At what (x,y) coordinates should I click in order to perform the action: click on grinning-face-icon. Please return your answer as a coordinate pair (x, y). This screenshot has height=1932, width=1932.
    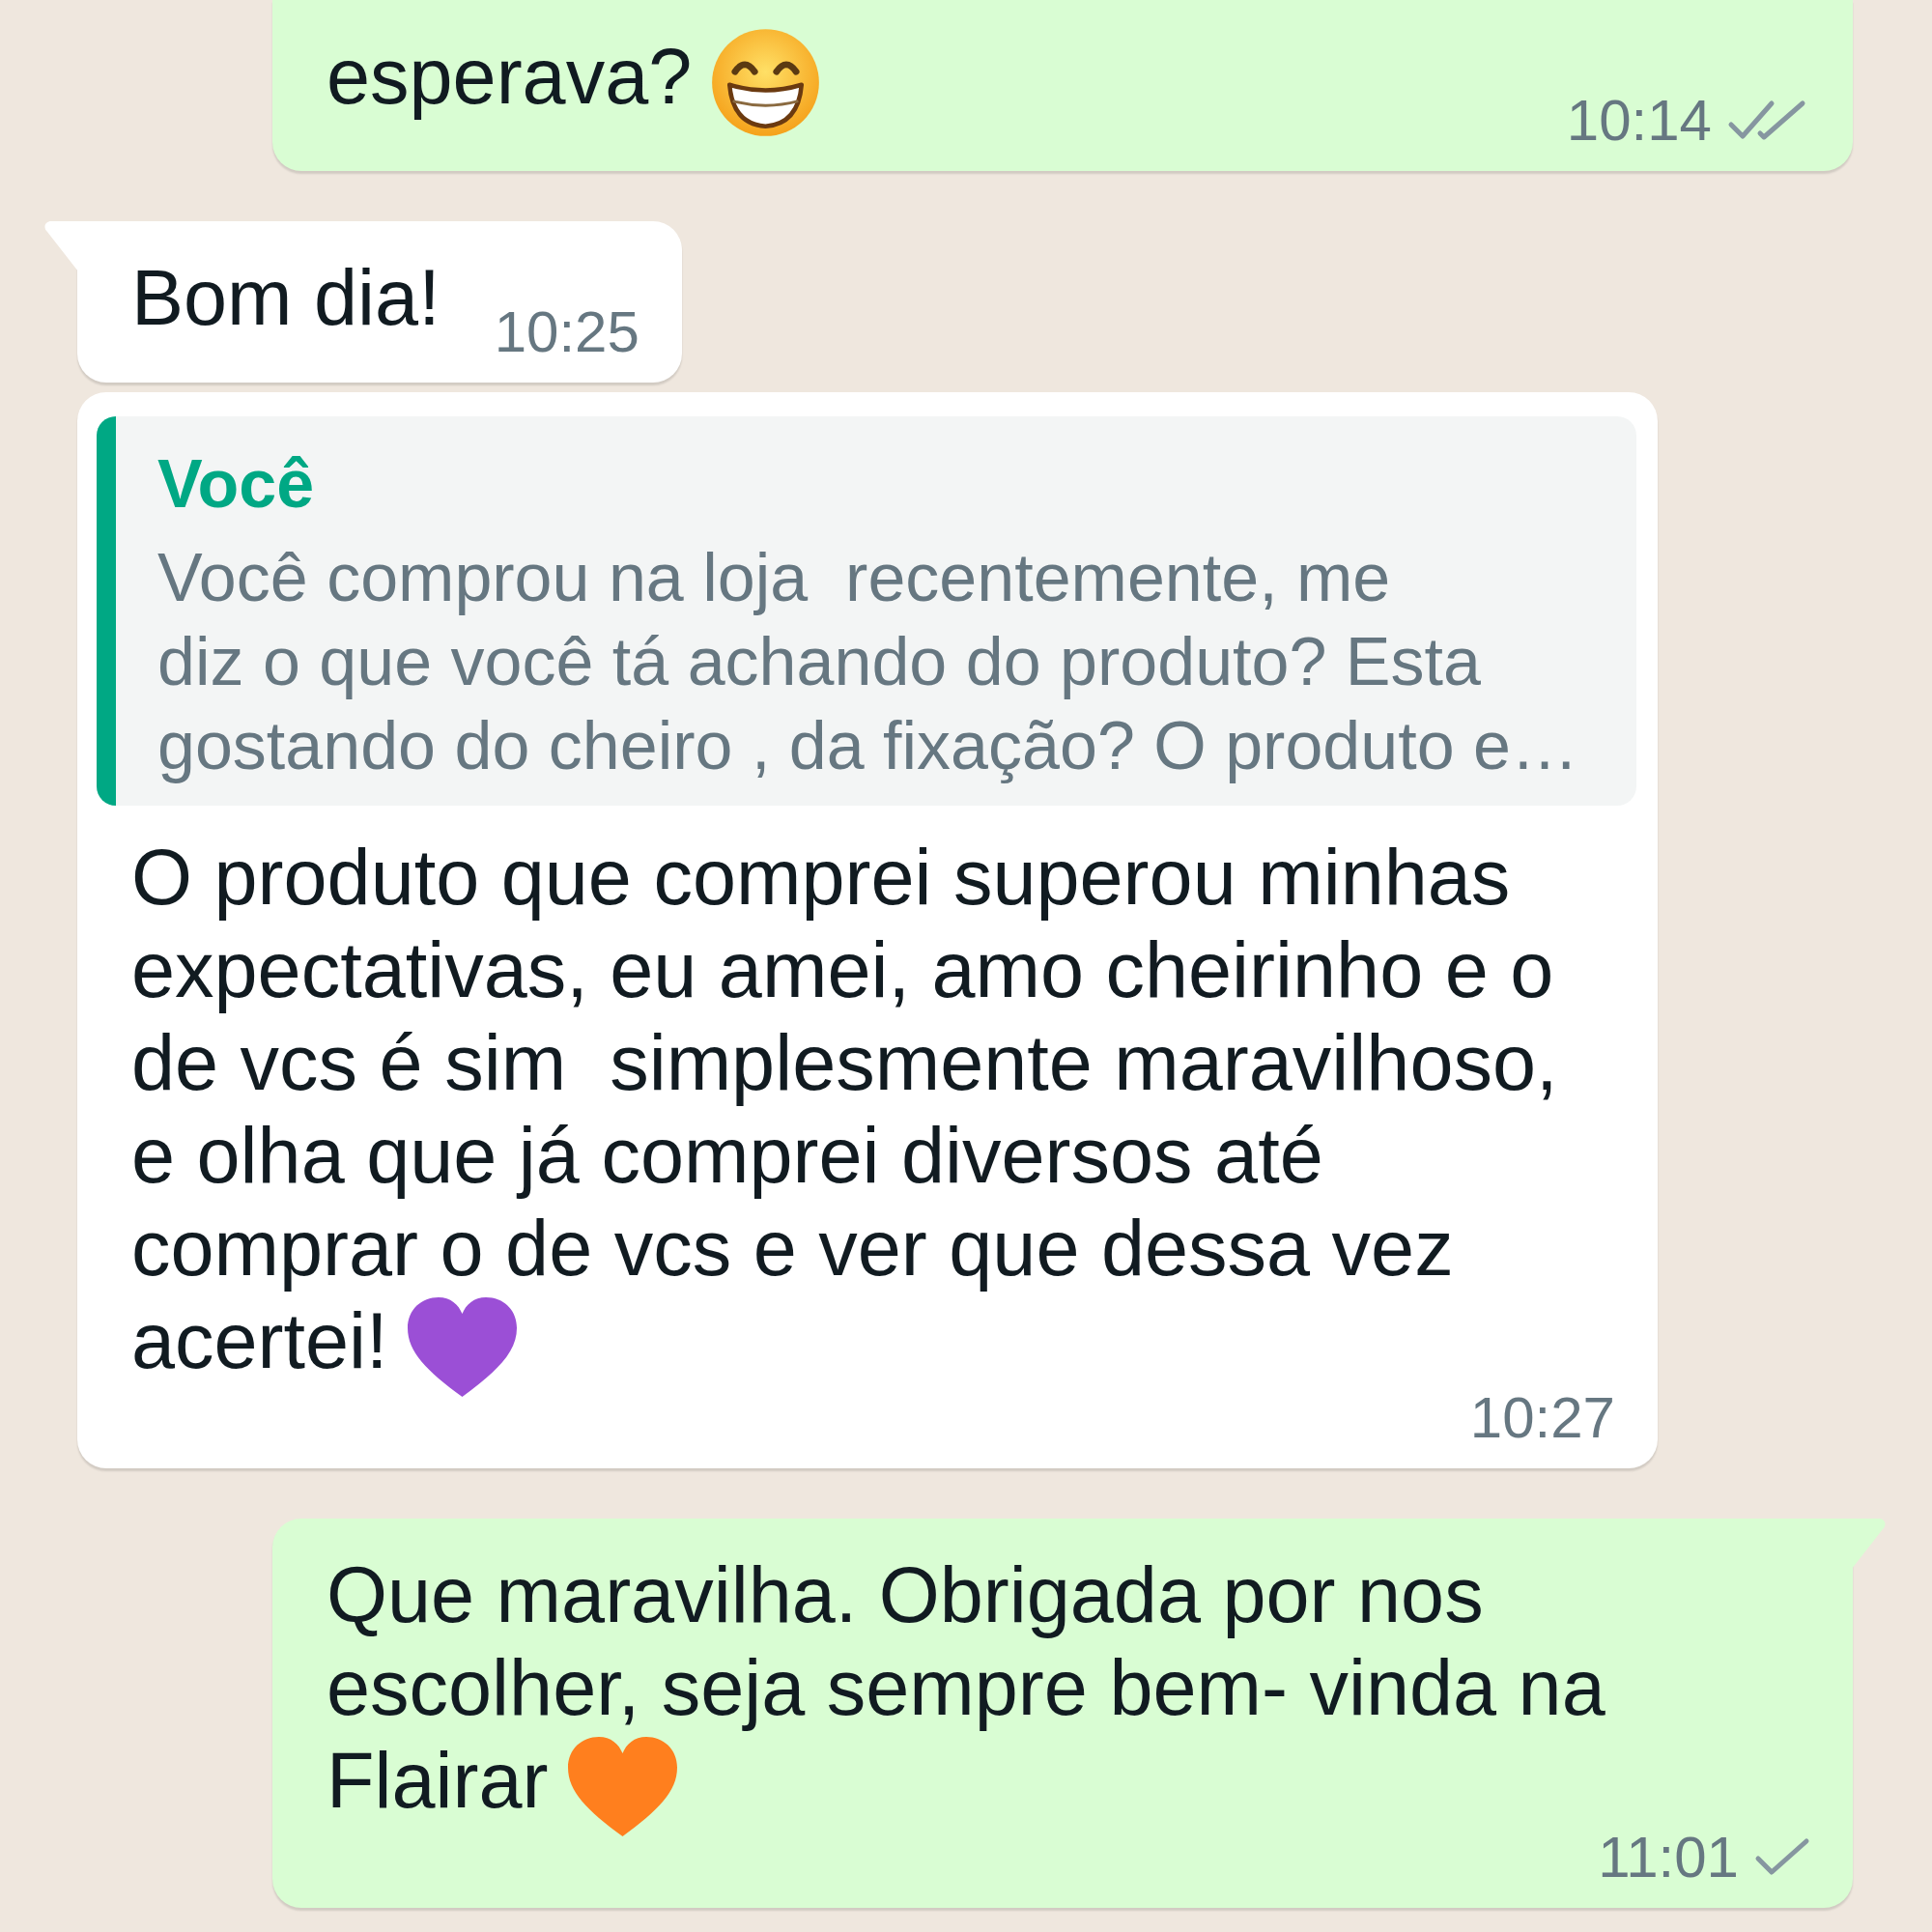
    Looking at the image, I should click on (766, 83).